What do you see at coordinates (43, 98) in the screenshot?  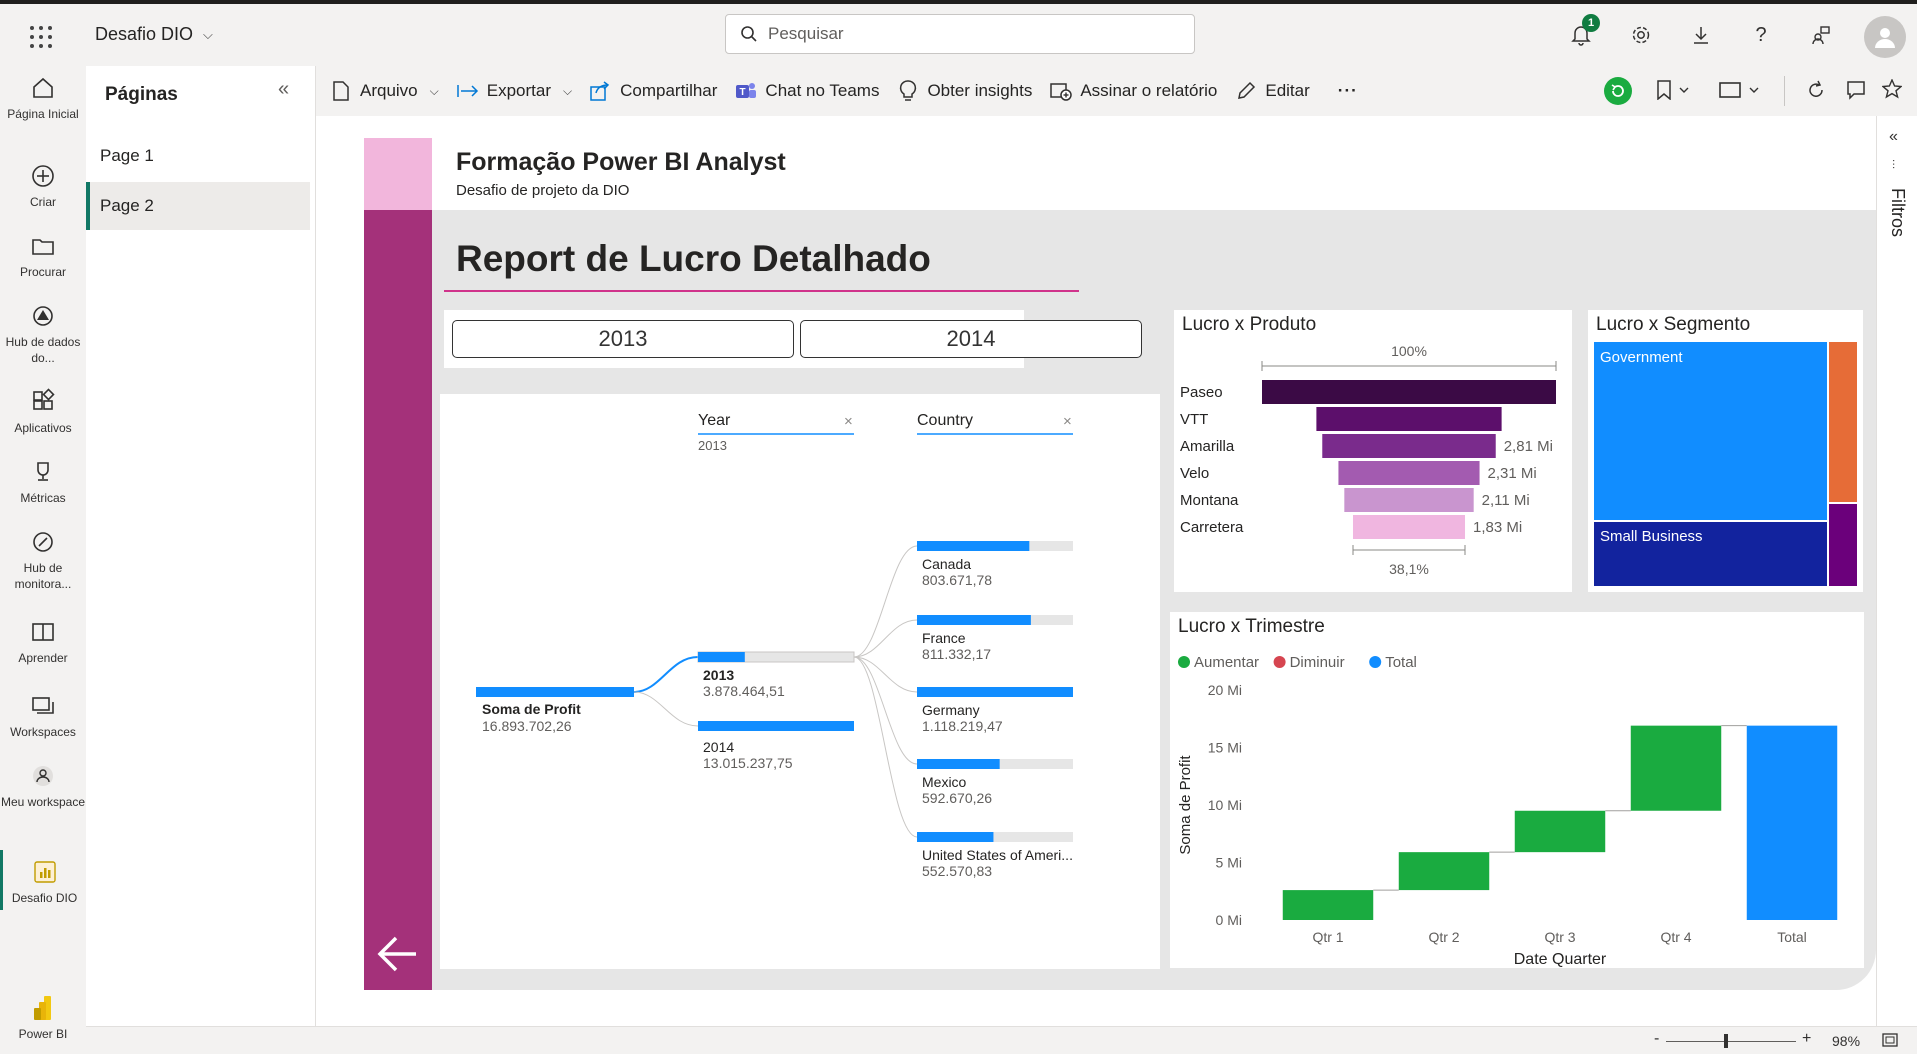 I see `nav-home: Página Inicial` at bounding box center [43, 98].